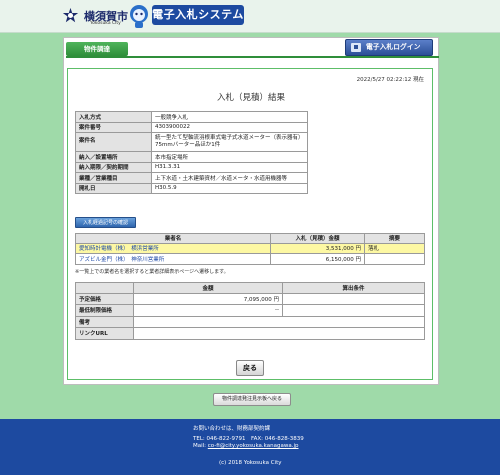 This screenshot has height=475, width=500. What do you see at coordinates (317, 248) in the screenshot?
I see `bid-amount: 3,531,000 円` at bounding box center [317, 248].